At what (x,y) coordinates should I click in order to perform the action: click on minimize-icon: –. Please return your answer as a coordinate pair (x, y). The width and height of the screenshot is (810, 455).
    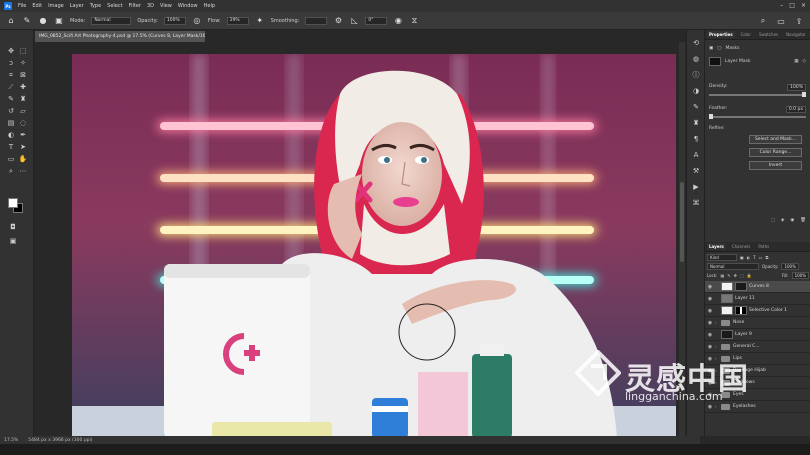
    Looking at the image, I should click on (781, 5).